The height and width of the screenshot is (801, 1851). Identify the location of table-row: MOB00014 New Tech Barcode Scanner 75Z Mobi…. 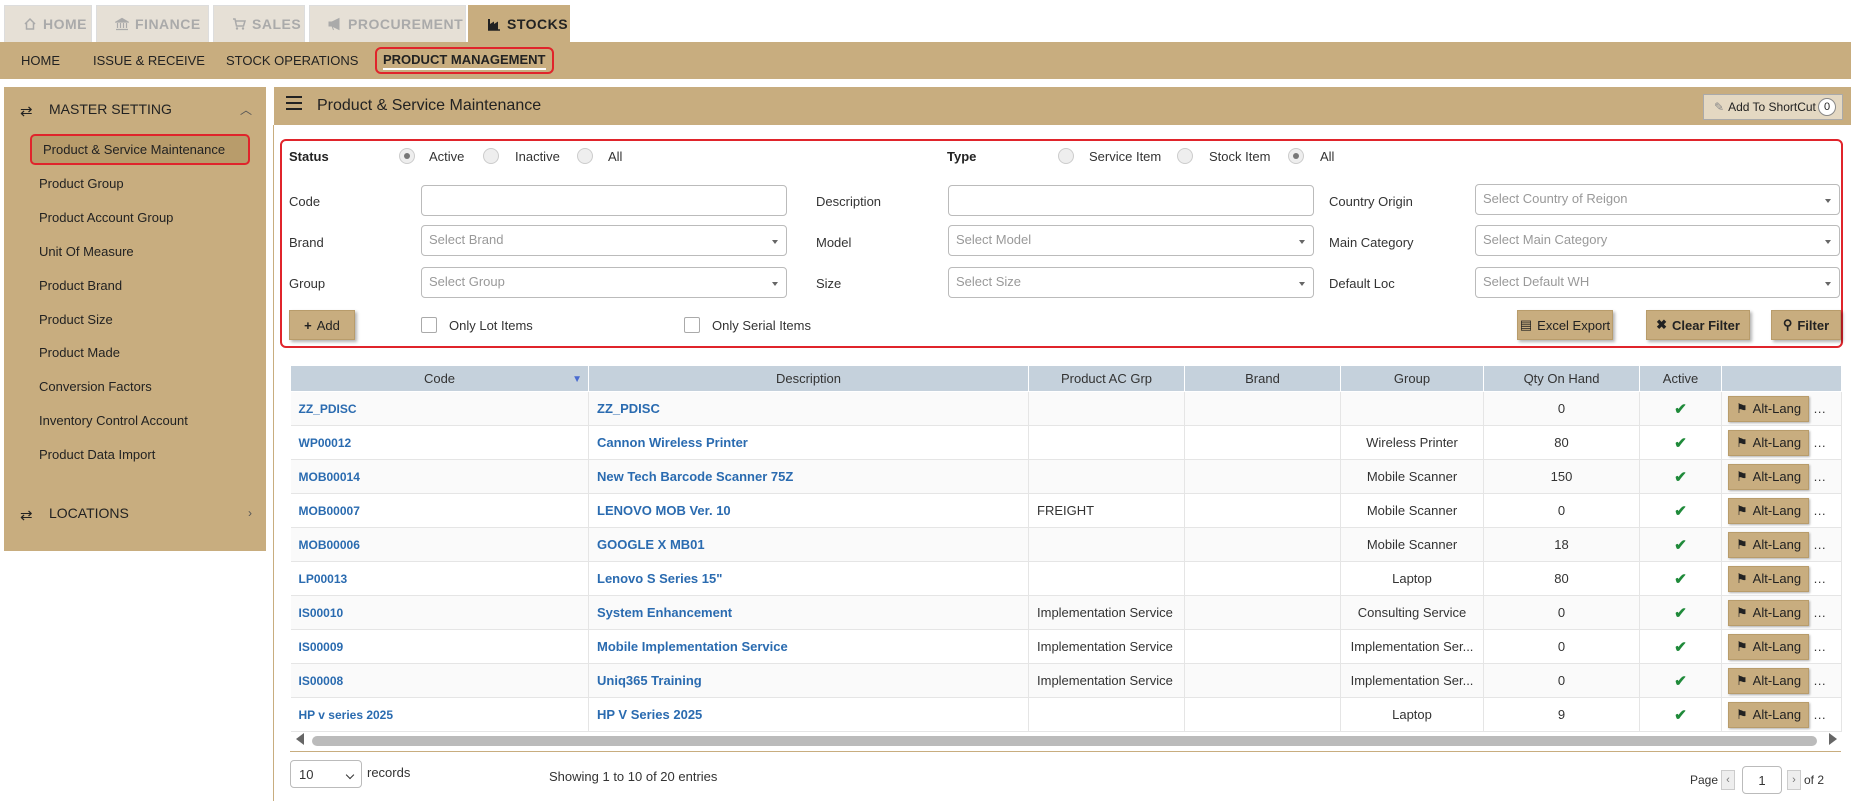
(1066, 476).